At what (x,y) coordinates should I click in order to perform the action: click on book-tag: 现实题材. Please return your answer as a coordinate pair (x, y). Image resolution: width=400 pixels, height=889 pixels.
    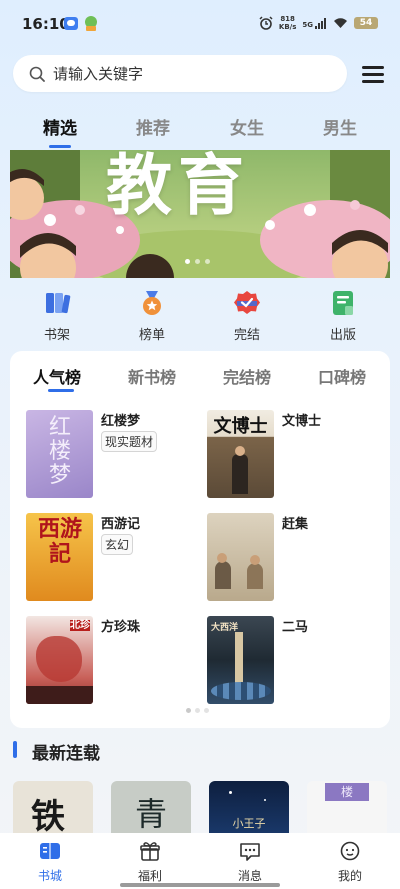
    Looking at the image, I should click on (129, 441).